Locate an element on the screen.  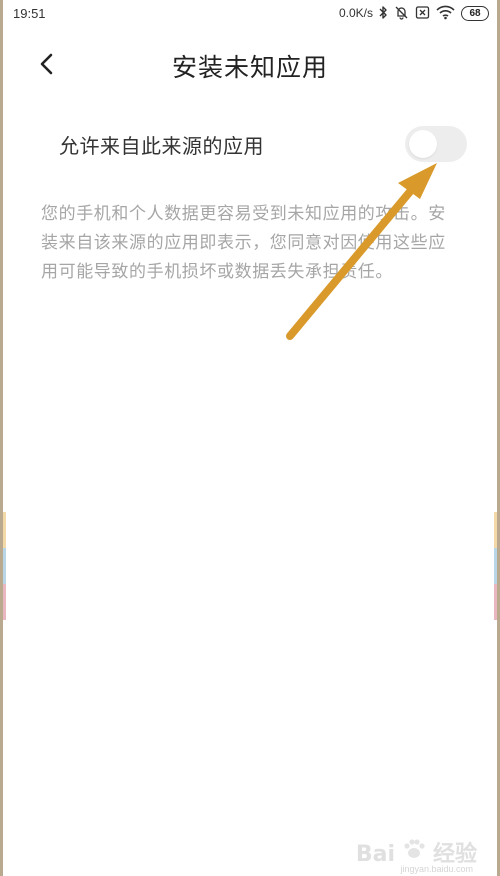
left-strip-pink is located at coordinates (4, 602).